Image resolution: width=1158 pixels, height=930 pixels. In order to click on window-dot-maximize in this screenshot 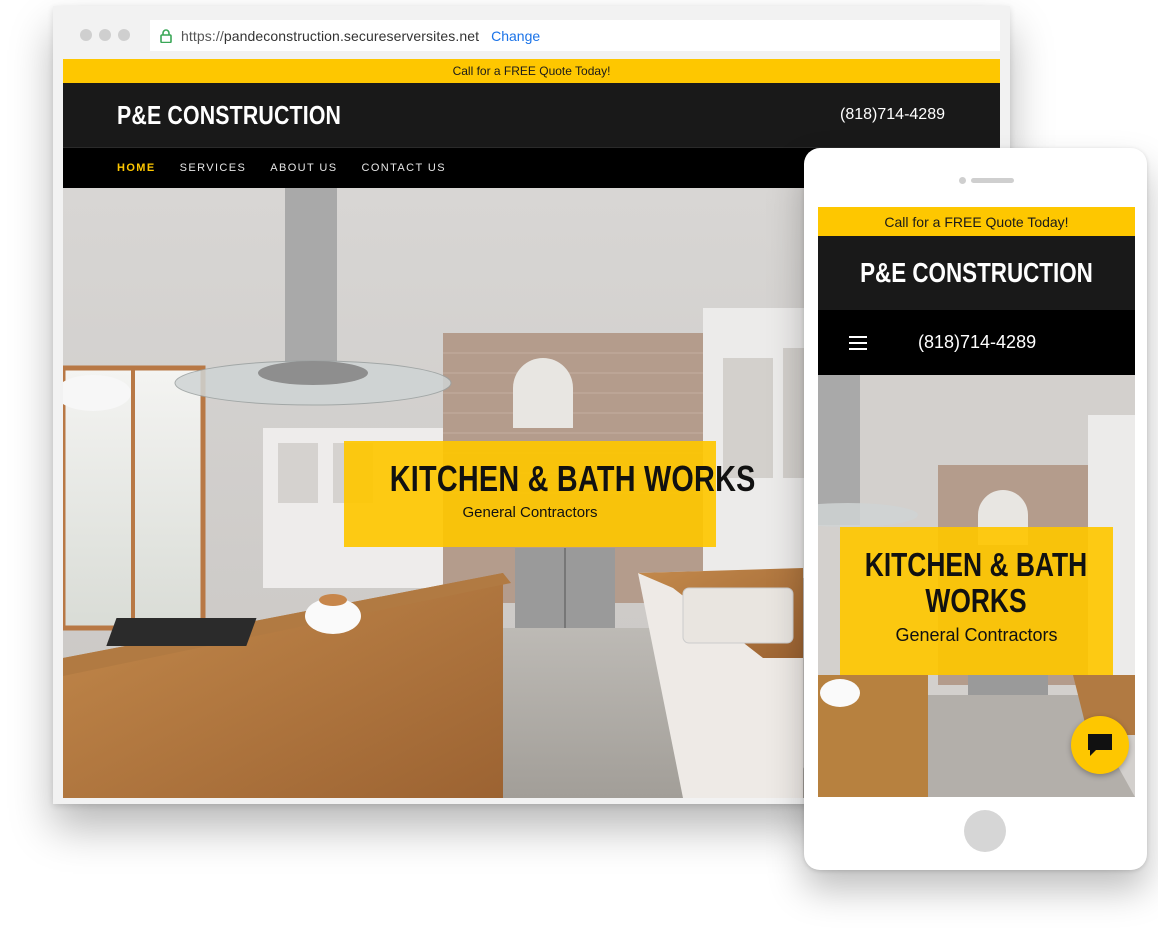, I will do `click(124, 35)`.